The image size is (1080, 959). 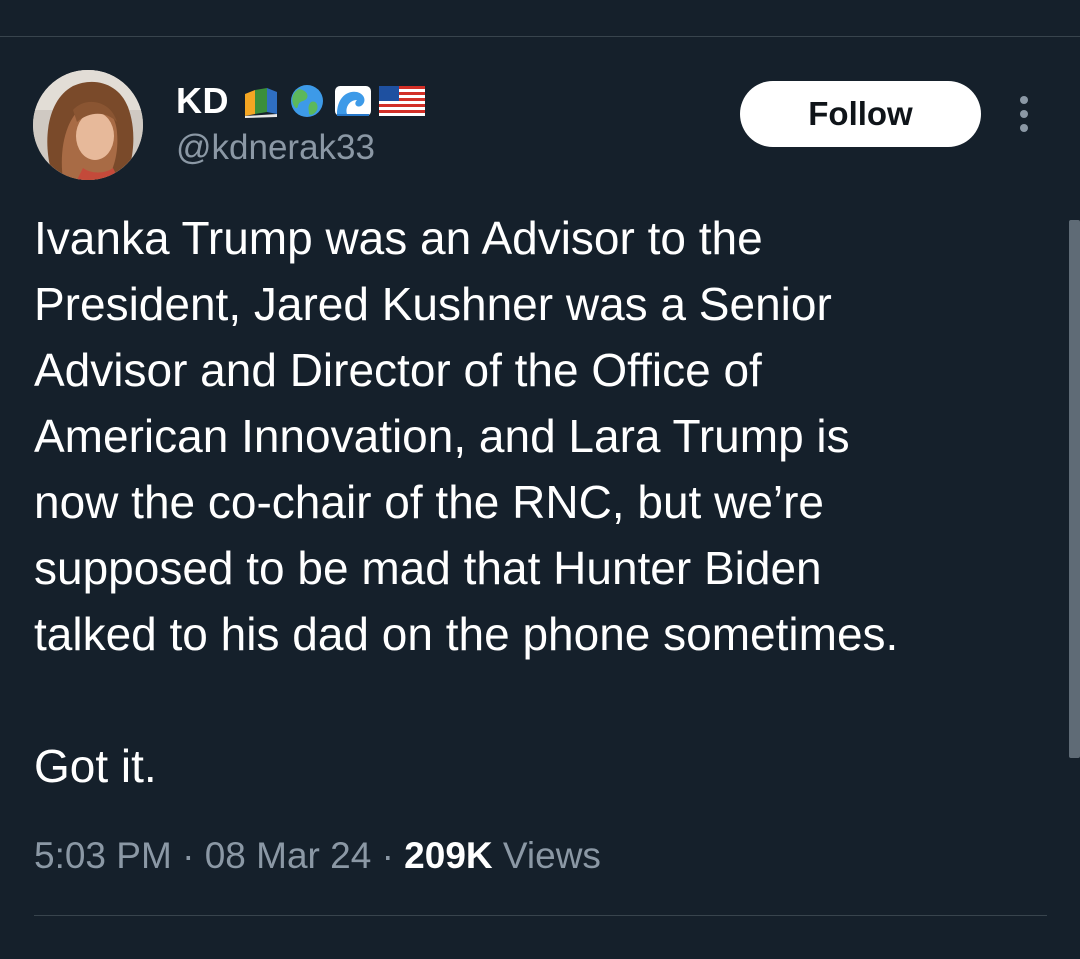 I want to click on scrollbar, so click(x=1074, y=489).